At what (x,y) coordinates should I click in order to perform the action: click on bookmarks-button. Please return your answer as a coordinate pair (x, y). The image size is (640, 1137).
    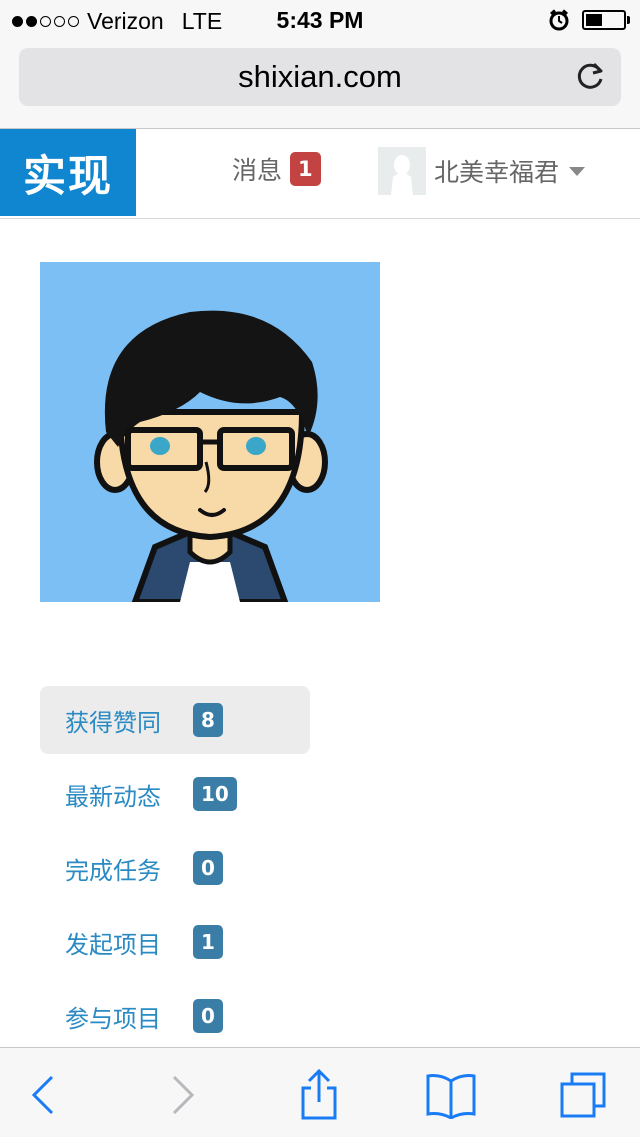
    Looking at the image, I should click on (451, 1095).